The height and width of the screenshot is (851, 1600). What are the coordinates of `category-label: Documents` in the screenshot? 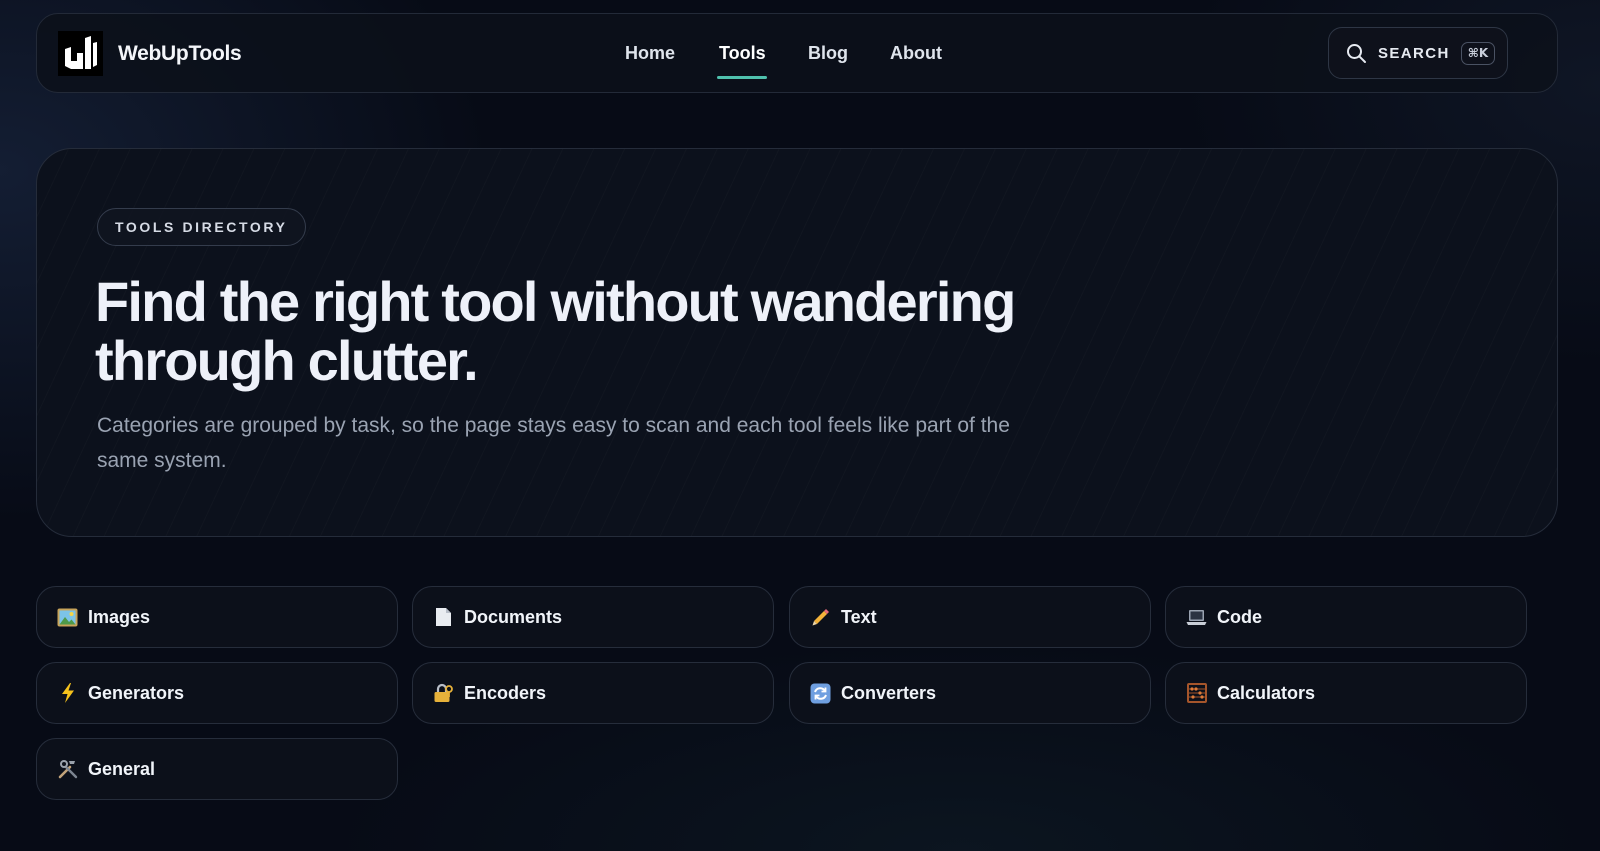 It's located at (513, 616).